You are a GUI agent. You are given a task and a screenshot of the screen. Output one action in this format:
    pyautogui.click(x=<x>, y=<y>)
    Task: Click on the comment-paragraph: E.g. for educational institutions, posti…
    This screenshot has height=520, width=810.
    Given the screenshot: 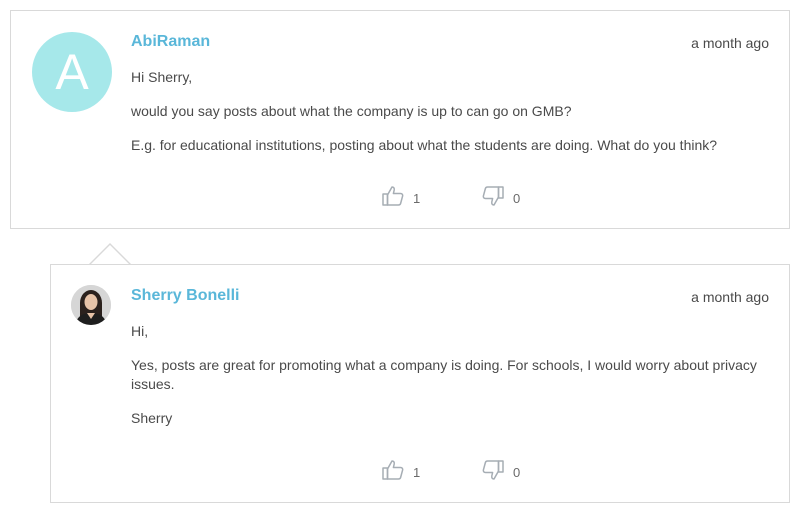 What is the action you would take?
    pyautogui.click(x=424, y=145)
    